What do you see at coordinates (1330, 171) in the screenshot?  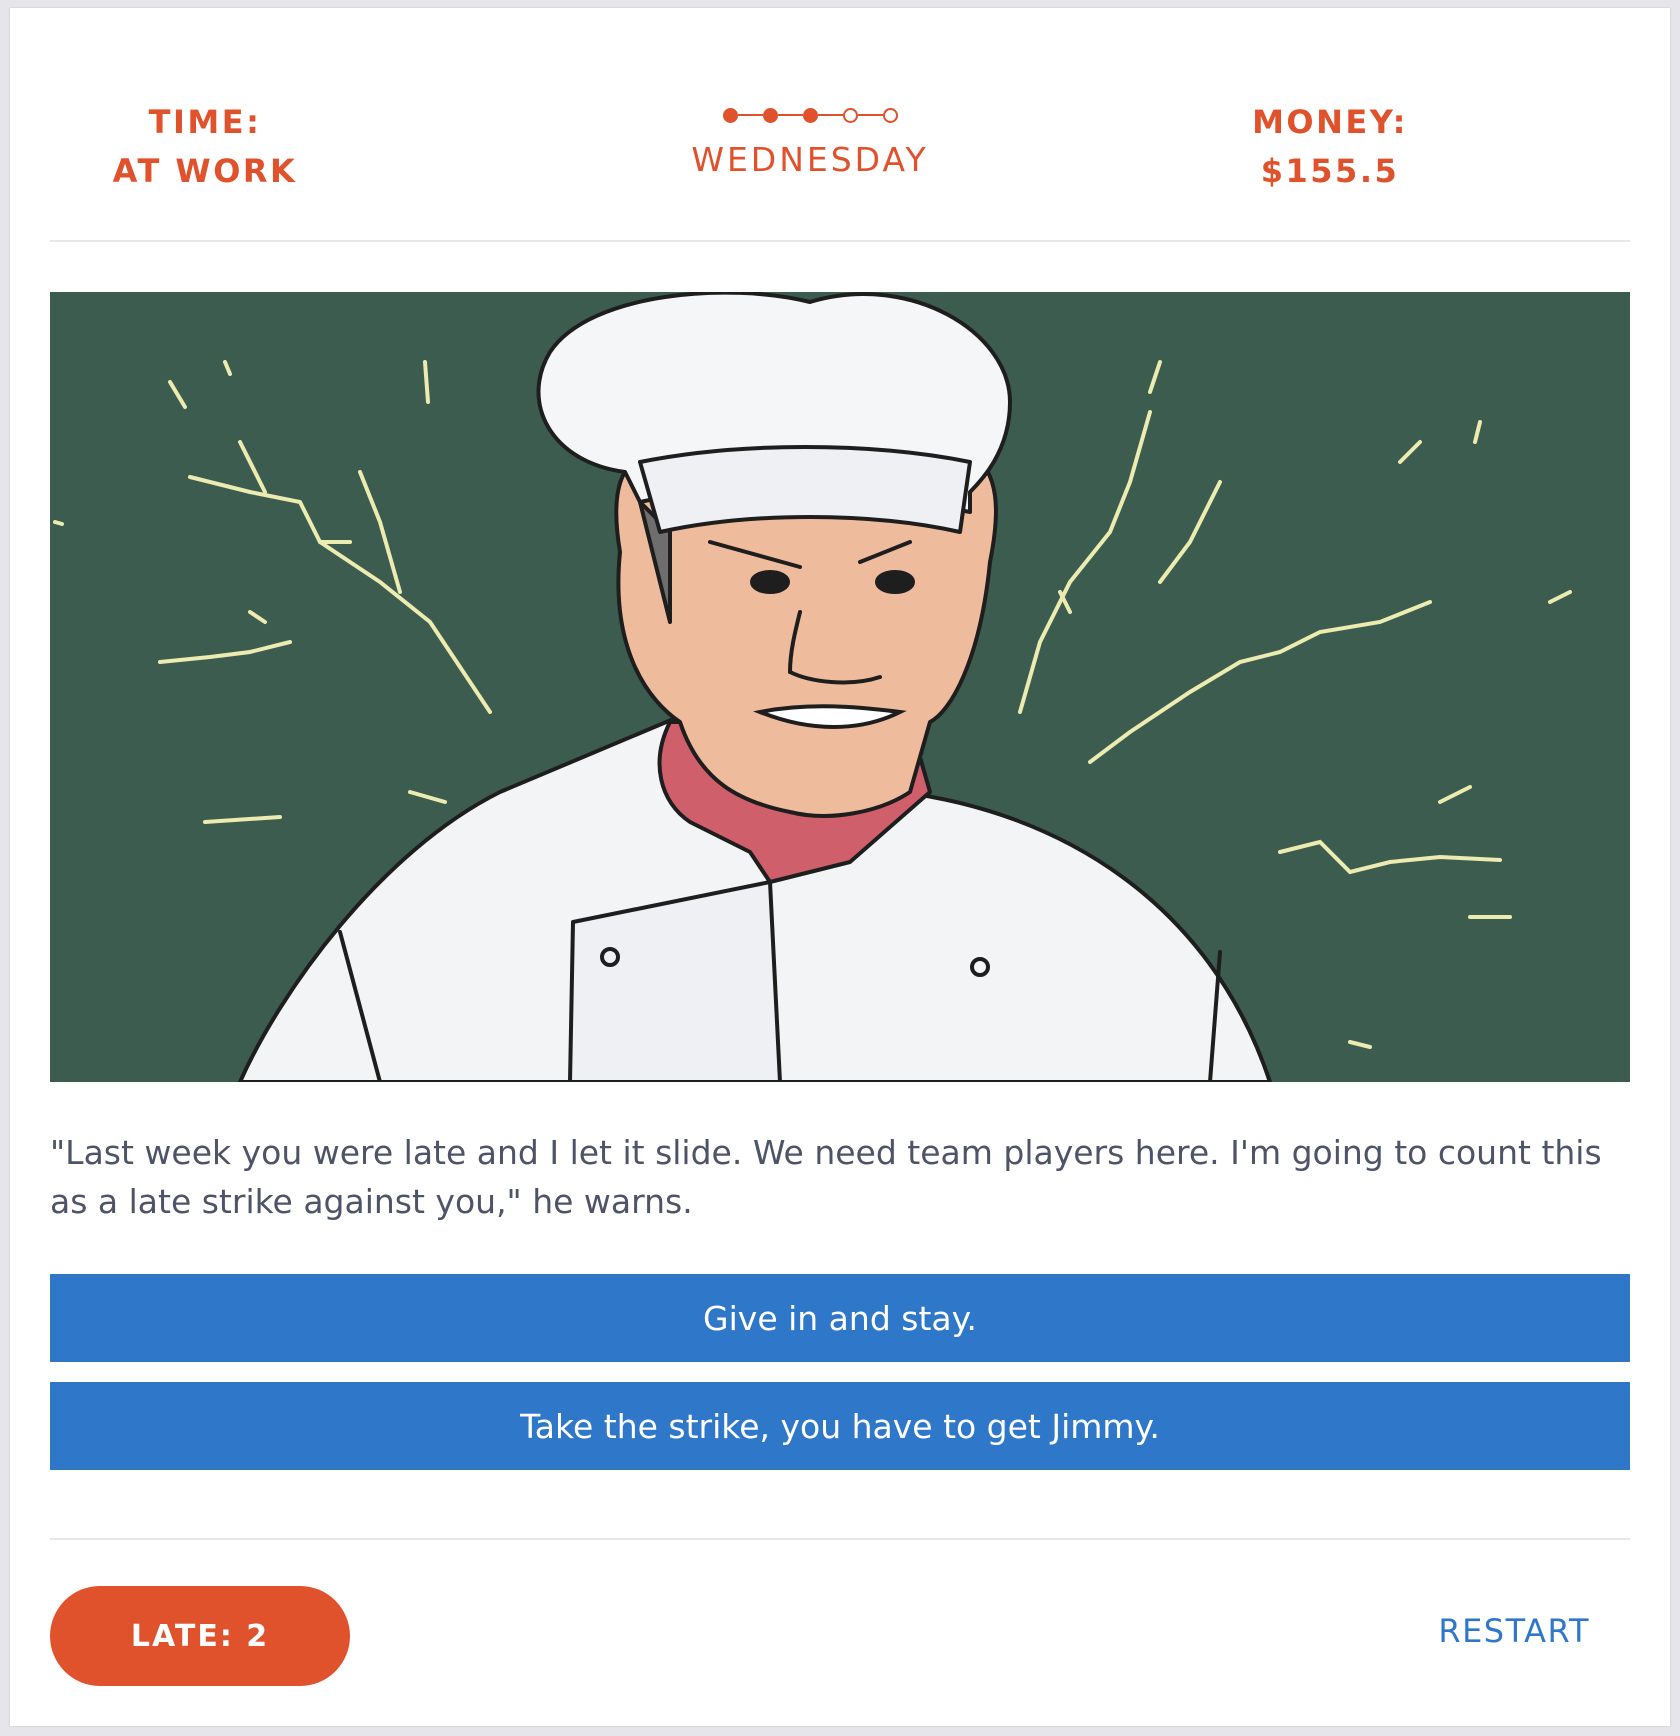 I see `money-value: $155.5` at bounding box center [1330, 171].